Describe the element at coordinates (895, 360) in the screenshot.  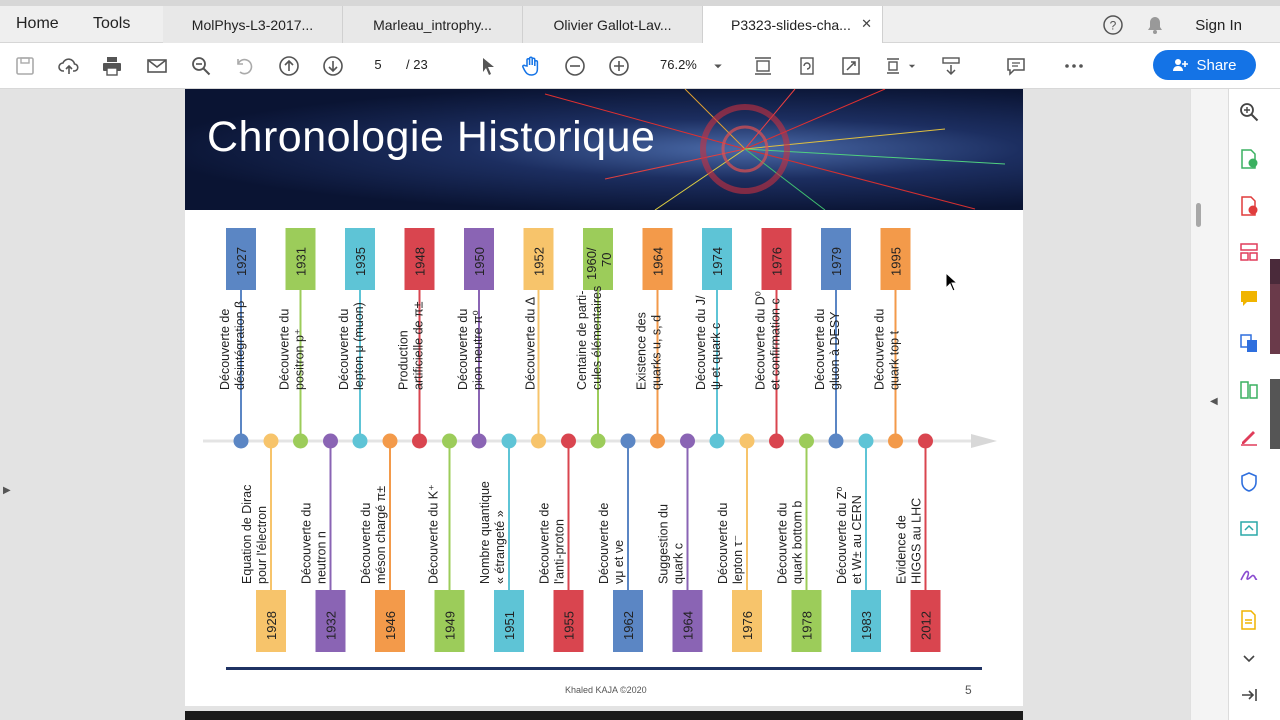
I see `event-label: quark top t` at that location.